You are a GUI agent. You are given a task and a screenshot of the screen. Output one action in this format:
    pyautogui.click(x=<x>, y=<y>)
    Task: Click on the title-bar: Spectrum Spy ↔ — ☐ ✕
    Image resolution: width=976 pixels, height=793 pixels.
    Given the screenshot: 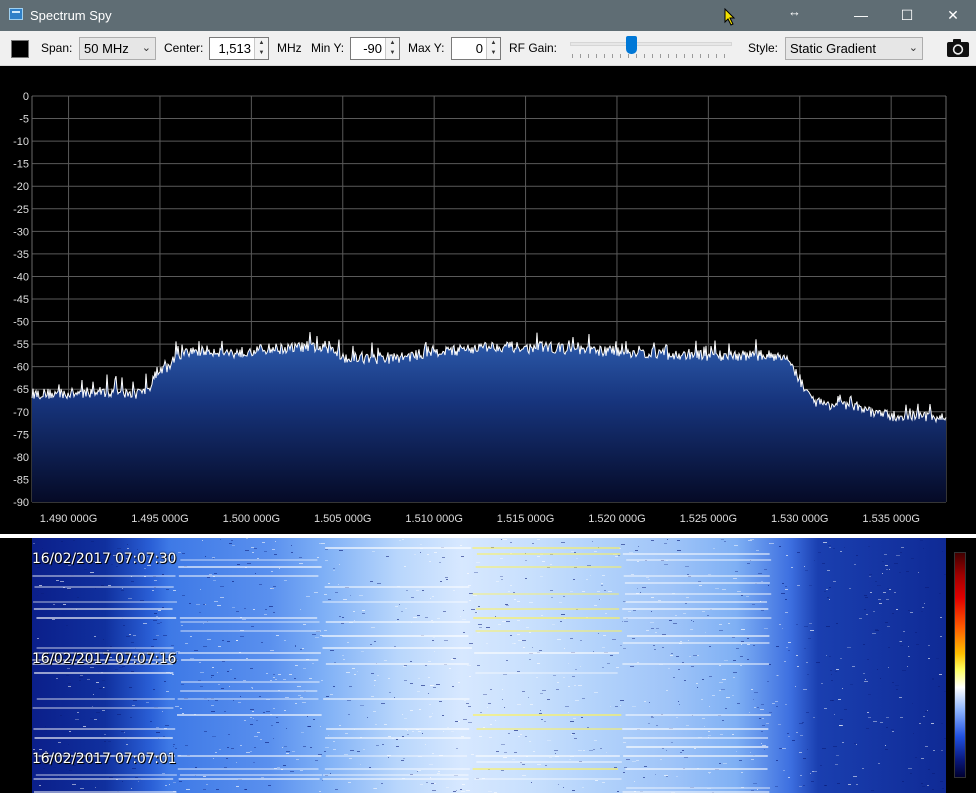 What is the action you would take?
    pyautogui.click(x=488, y=15)
    